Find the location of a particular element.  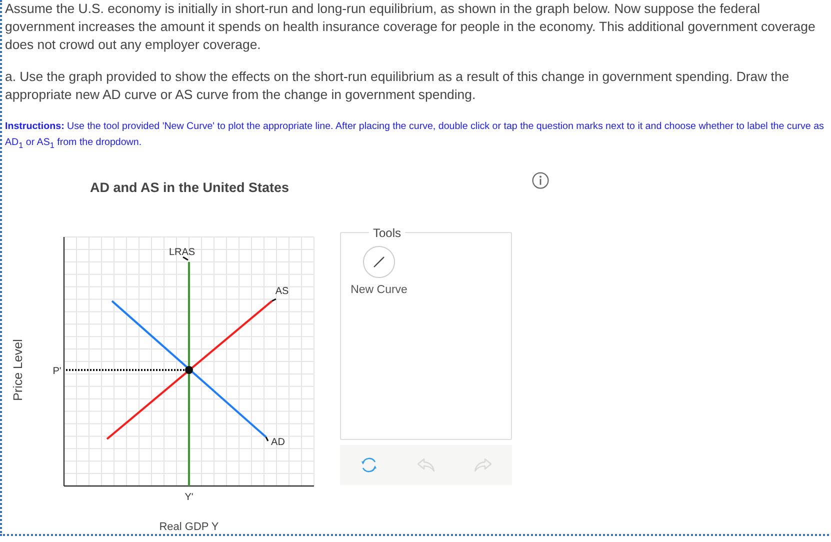

graph-title: AD and AS in the United States is located at coordinates (189, 187).